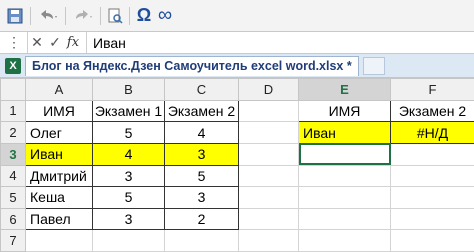 The image size is (474, 252). What do you see at coordinates (128, 89) in the screenshot?
I see `column-header-b: B` at bounding box center [128, 89].